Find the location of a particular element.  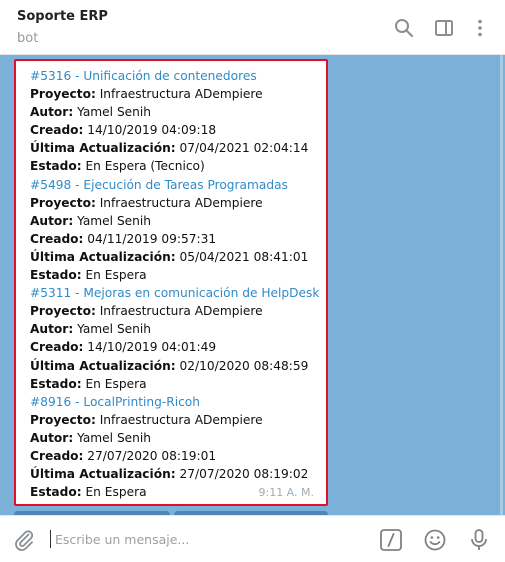

chat-title: Soporte ERP is located at coordinates (62, 16).